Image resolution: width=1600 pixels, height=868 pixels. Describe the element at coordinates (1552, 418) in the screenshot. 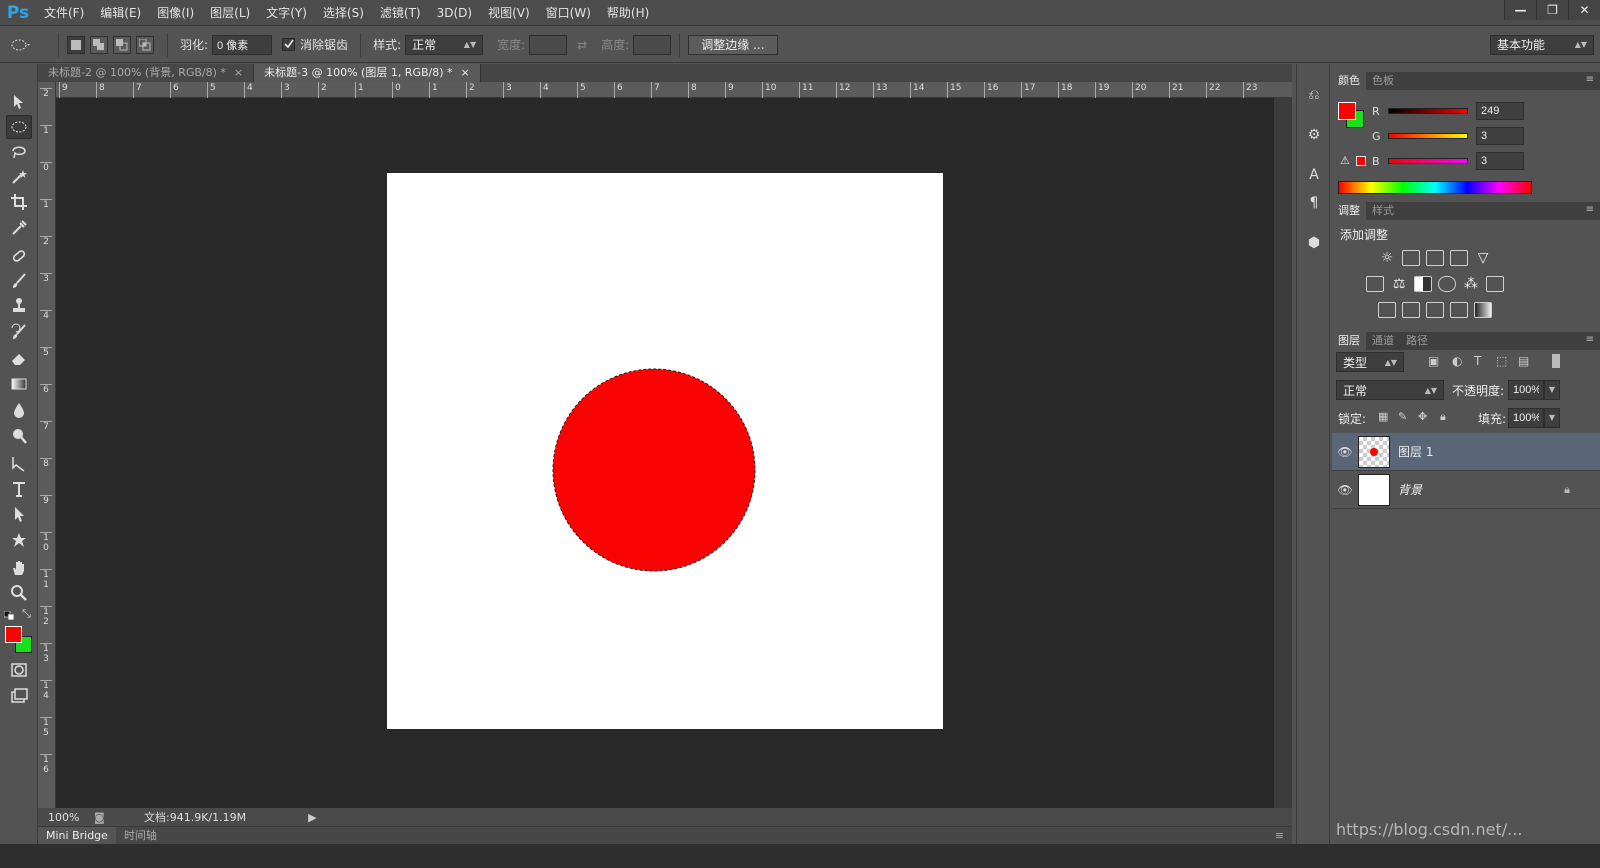

I see `fill-dropdown-icon: ▼` at that location.